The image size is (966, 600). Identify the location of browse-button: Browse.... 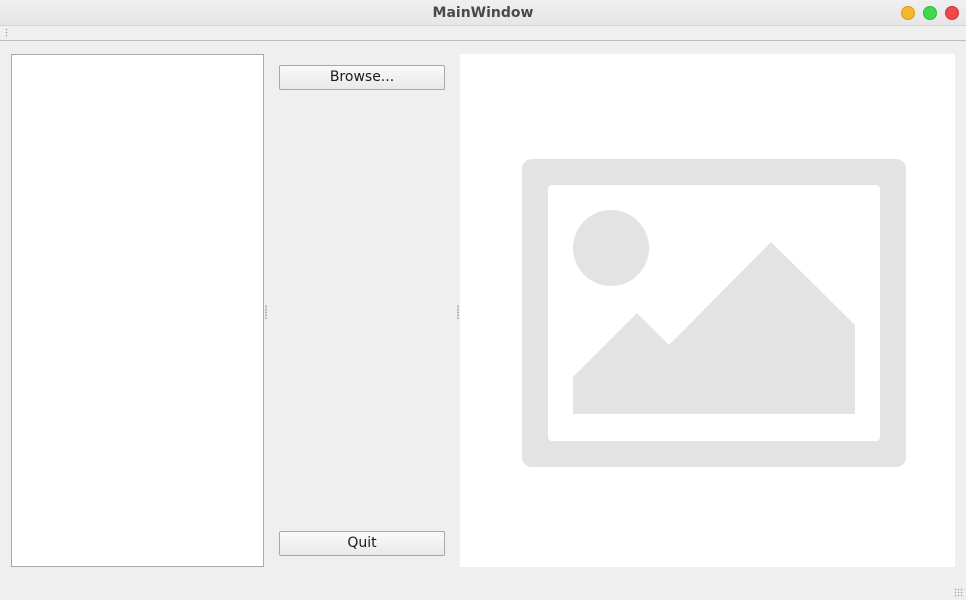
(362, 77).